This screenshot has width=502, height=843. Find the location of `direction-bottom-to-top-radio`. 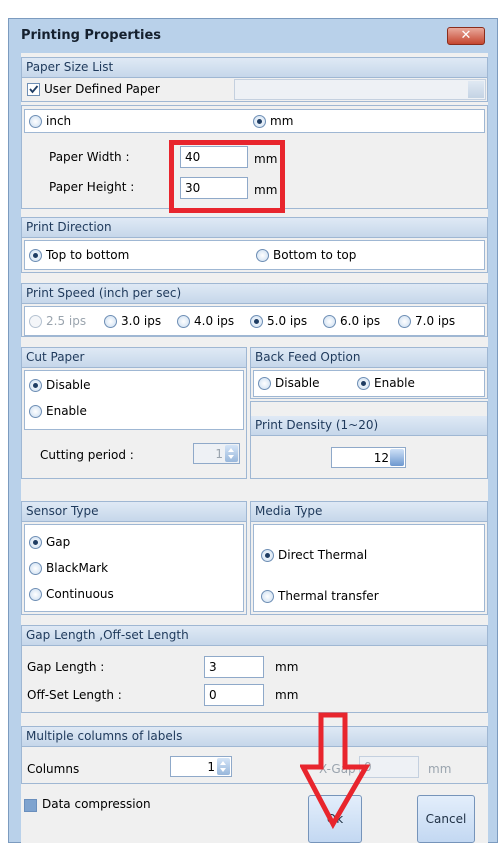

direction-bottom-to-top-radio is located at coordinates (262, 255).